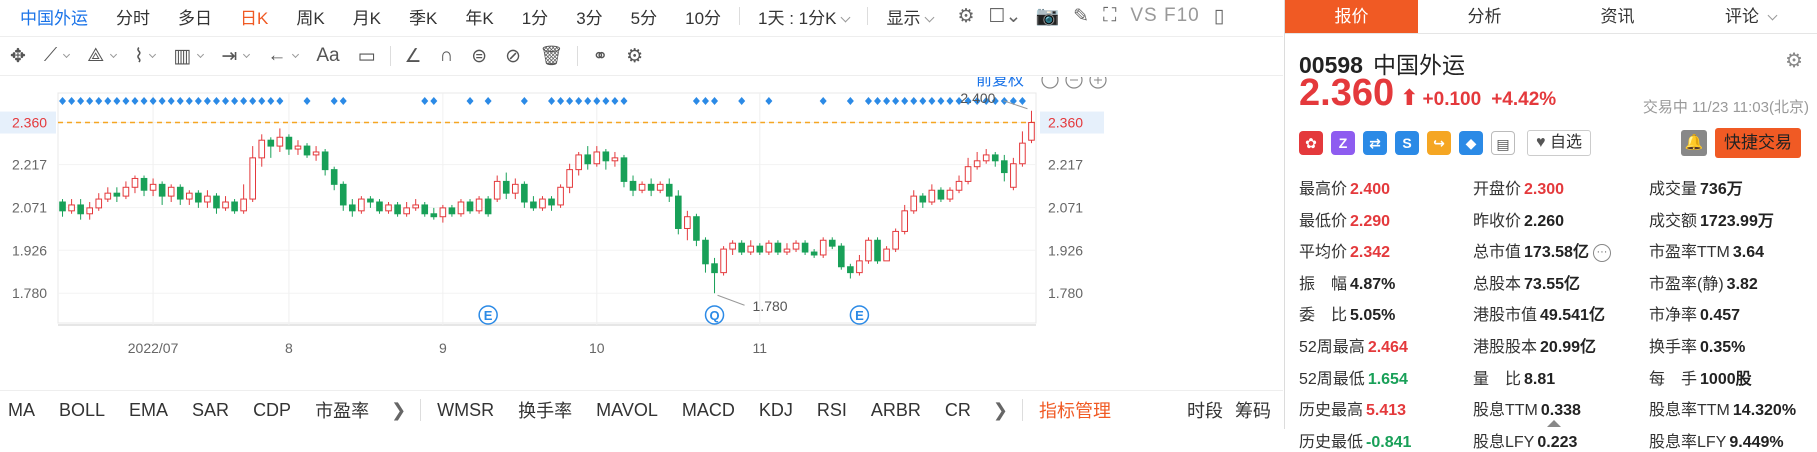 This screenshot has height=452, width=1817. I want to click on stock-name-link: 中国外运, so click(51, 16).